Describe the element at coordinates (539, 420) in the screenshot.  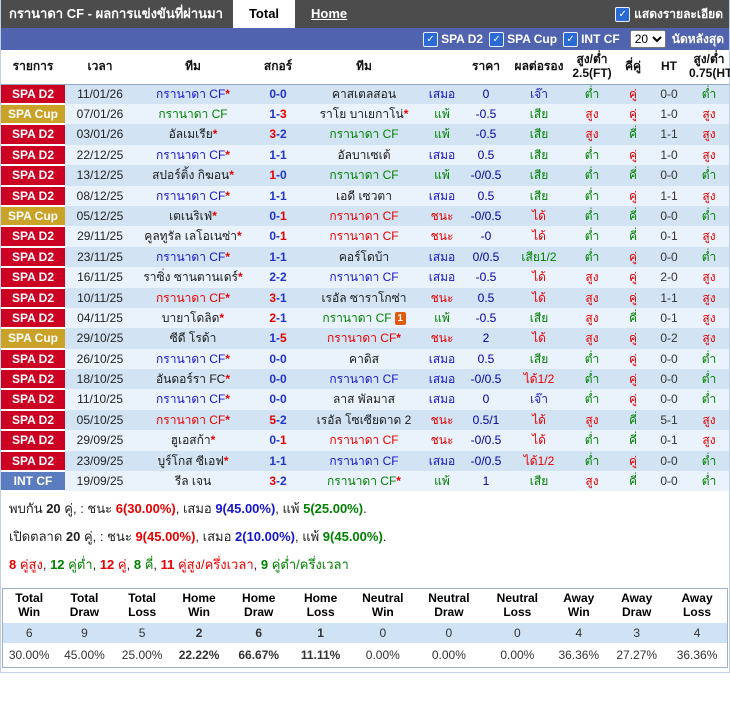
I see `handicap-result: ได้` at that location.